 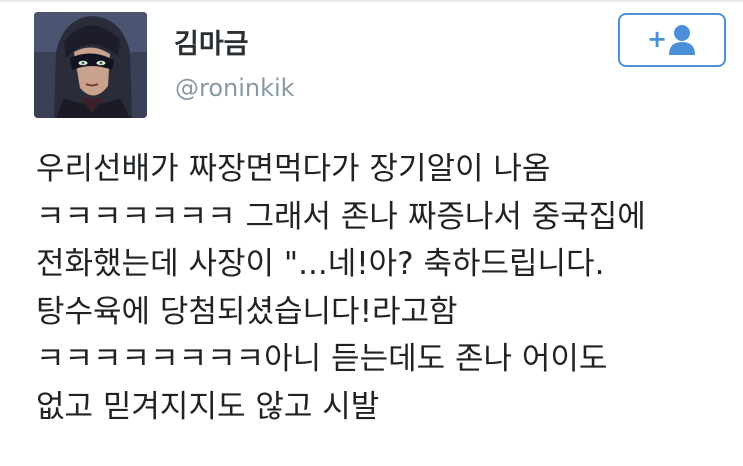 What do you see at coordinates (247, 311) in the screenshot?
I see `tweet-line: 탕수육에 당첨되셨습니다!라고함` at bounding box center [247, 311].